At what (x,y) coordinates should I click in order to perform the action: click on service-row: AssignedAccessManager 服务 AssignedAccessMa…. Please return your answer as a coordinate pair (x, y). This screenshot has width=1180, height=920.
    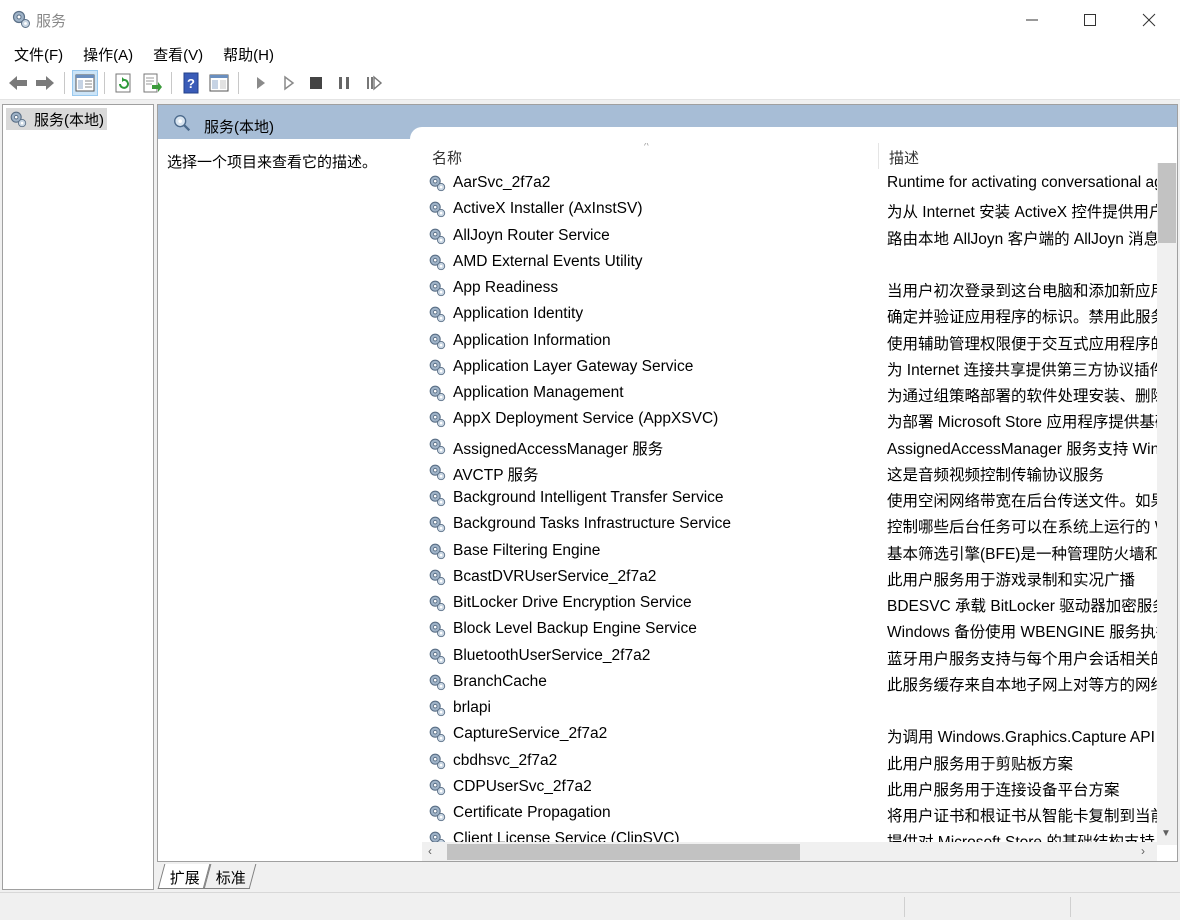
    Looking at the image, I should click on (789, 446).